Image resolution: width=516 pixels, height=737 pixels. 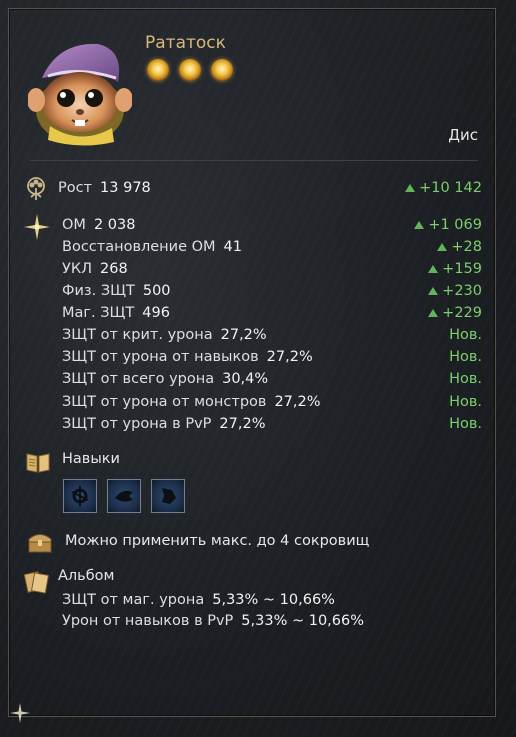 What do you see at coordinates (254, 160) in the screenshot?
I see `divider` at bounding box center [254, 160].